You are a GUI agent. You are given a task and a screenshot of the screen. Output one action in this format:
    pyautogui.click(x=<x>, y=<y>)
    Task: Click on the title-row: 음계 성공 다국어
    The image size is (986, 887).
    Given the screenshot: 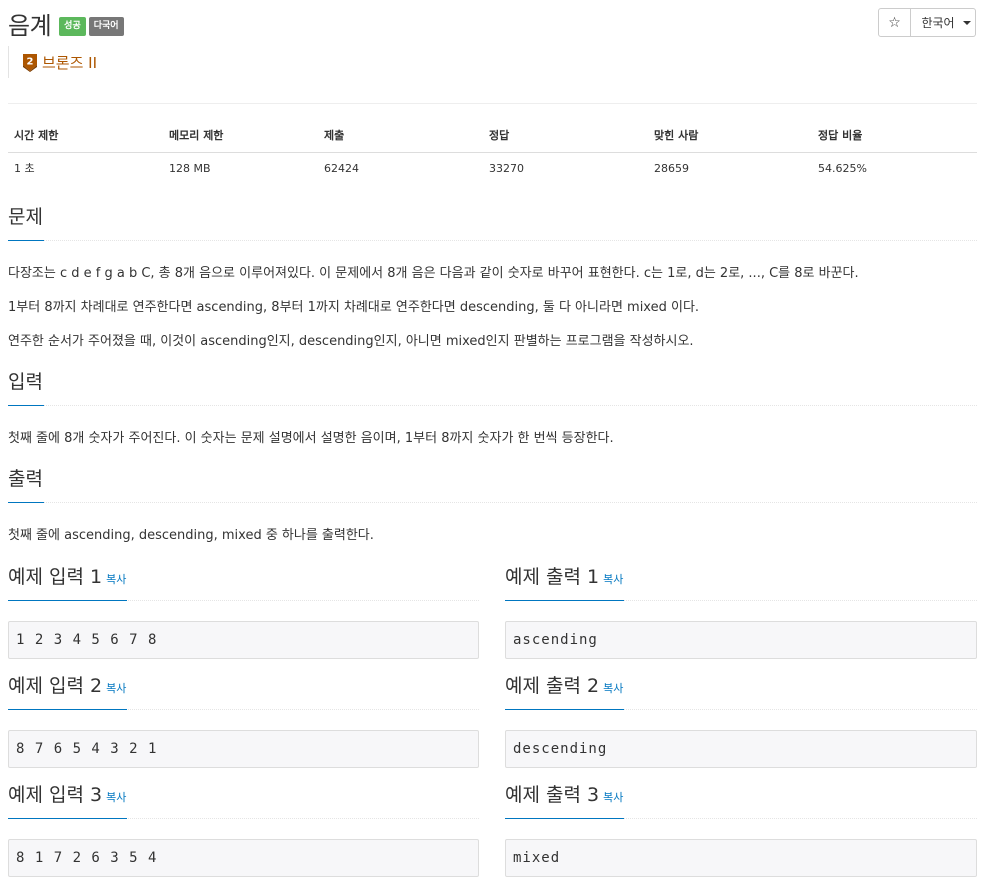 What is the action you would take?
    pyautogui.click(x=66, y=23)
    